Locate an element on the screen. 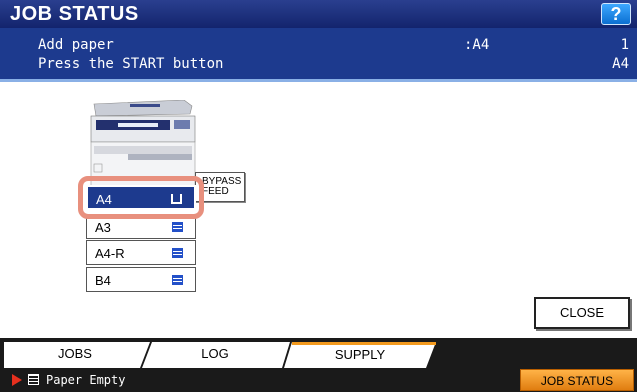  help-button: ? is located at coordinates (616, 14).